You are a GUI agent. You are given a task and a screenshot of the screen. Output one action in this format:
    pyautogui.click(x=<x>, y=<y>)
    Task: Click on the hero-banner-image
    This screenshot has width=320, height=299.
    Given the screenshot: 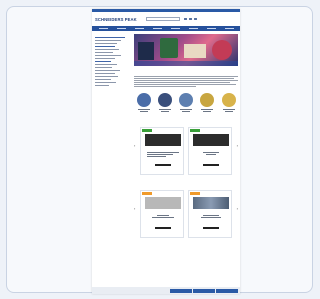 What is the action you would take?
    pyautogui.click(x=186, y=50)
    